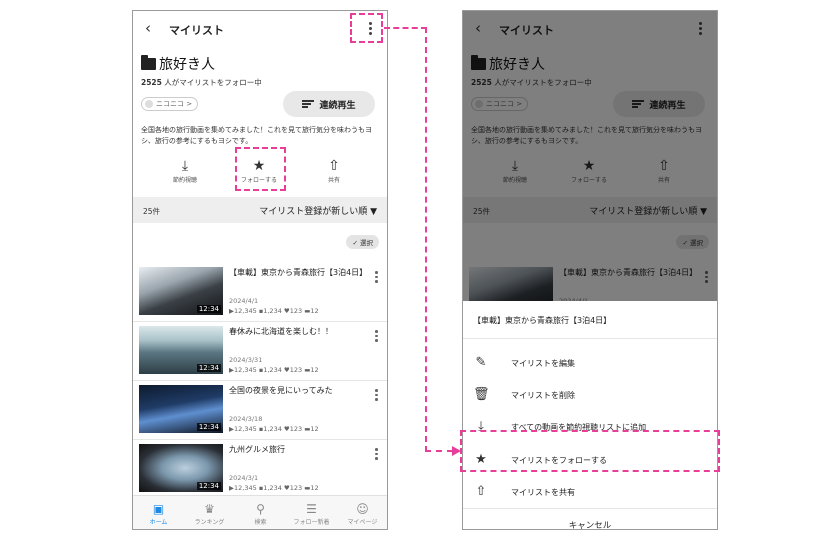 This screenshot has height=542, width=840. What do you see at coordinates (185, 166) in the screenshot?
I see `download-icon: ⤓` at bounding box center [185, 166].